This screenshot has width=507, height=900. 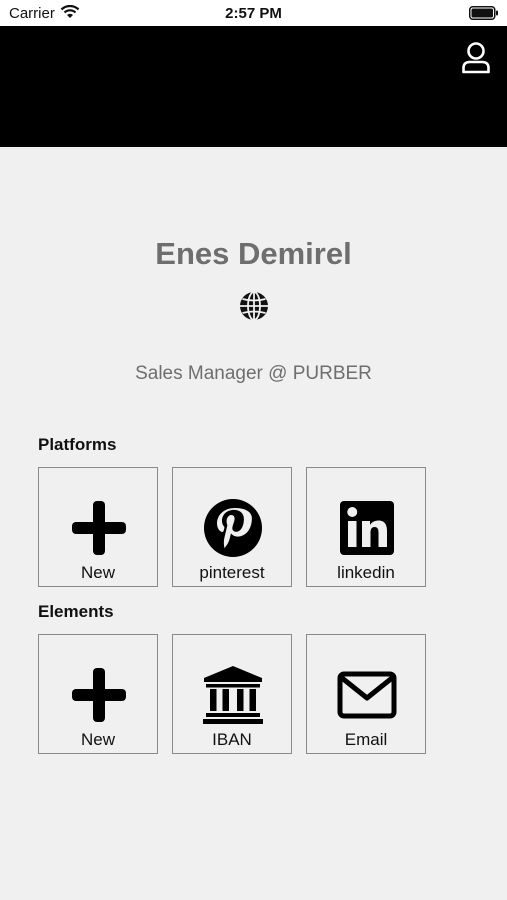 I want to click on element-tile-new: New, so click(x=98, y=694).